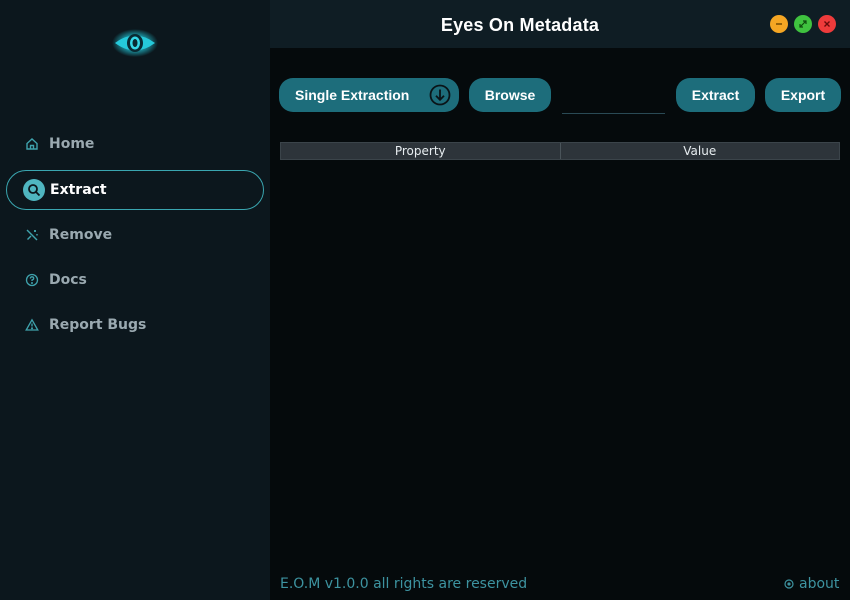 This screenshot has width=850, height=600. I want to click on sidebar-item-home: Home, so click(135, 144).